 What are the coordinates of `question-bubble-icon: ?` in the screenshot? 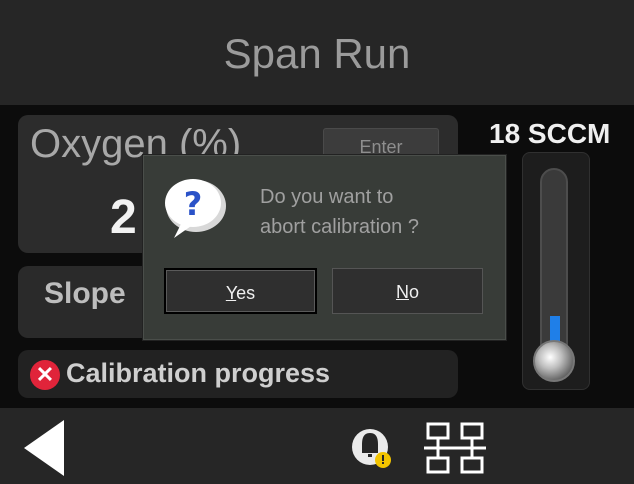 It's located at (195, 208).